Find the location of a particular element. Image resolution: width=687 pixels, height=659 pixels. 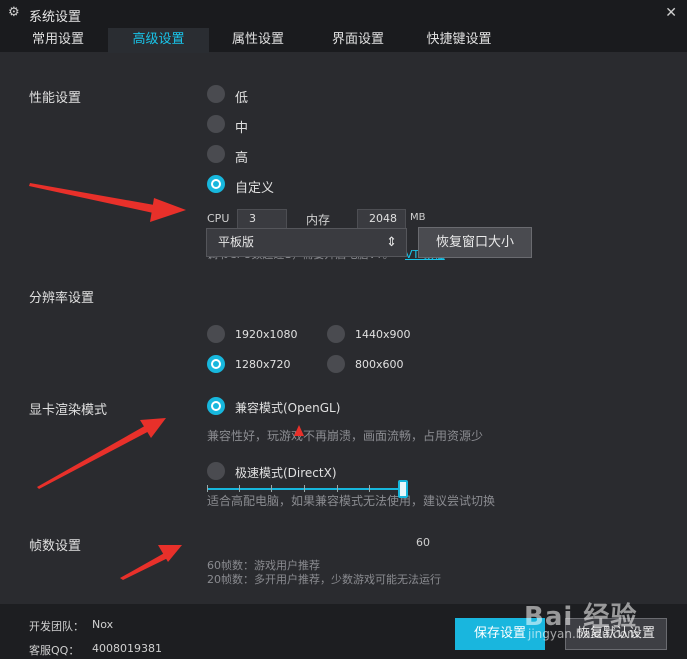

render-opengl-hint: 兼容性好，玩游戏不再崩溃，画面流畅，占用资源少 is located at coordinates (345, 436).